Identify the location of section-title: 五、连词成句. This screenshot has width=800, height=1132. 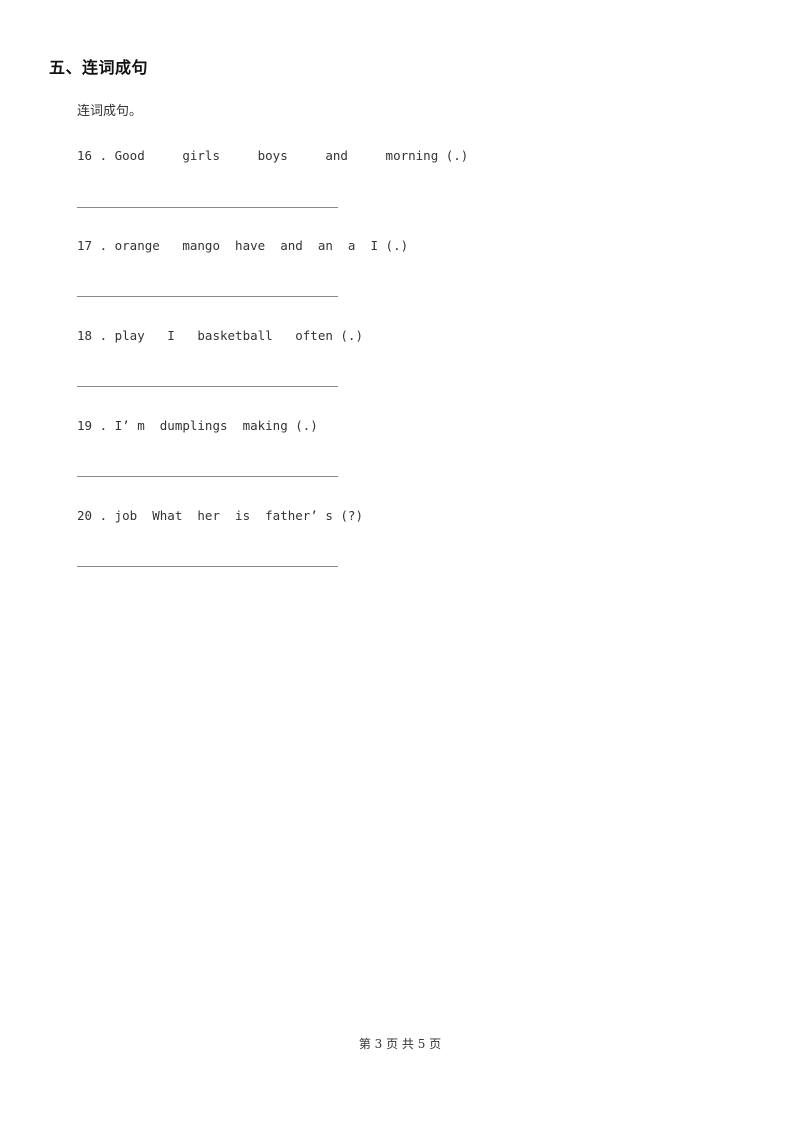
(99, 67).